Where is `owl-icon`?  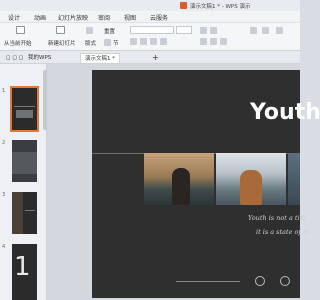
owl-icon is located at coordinates (285, 281).